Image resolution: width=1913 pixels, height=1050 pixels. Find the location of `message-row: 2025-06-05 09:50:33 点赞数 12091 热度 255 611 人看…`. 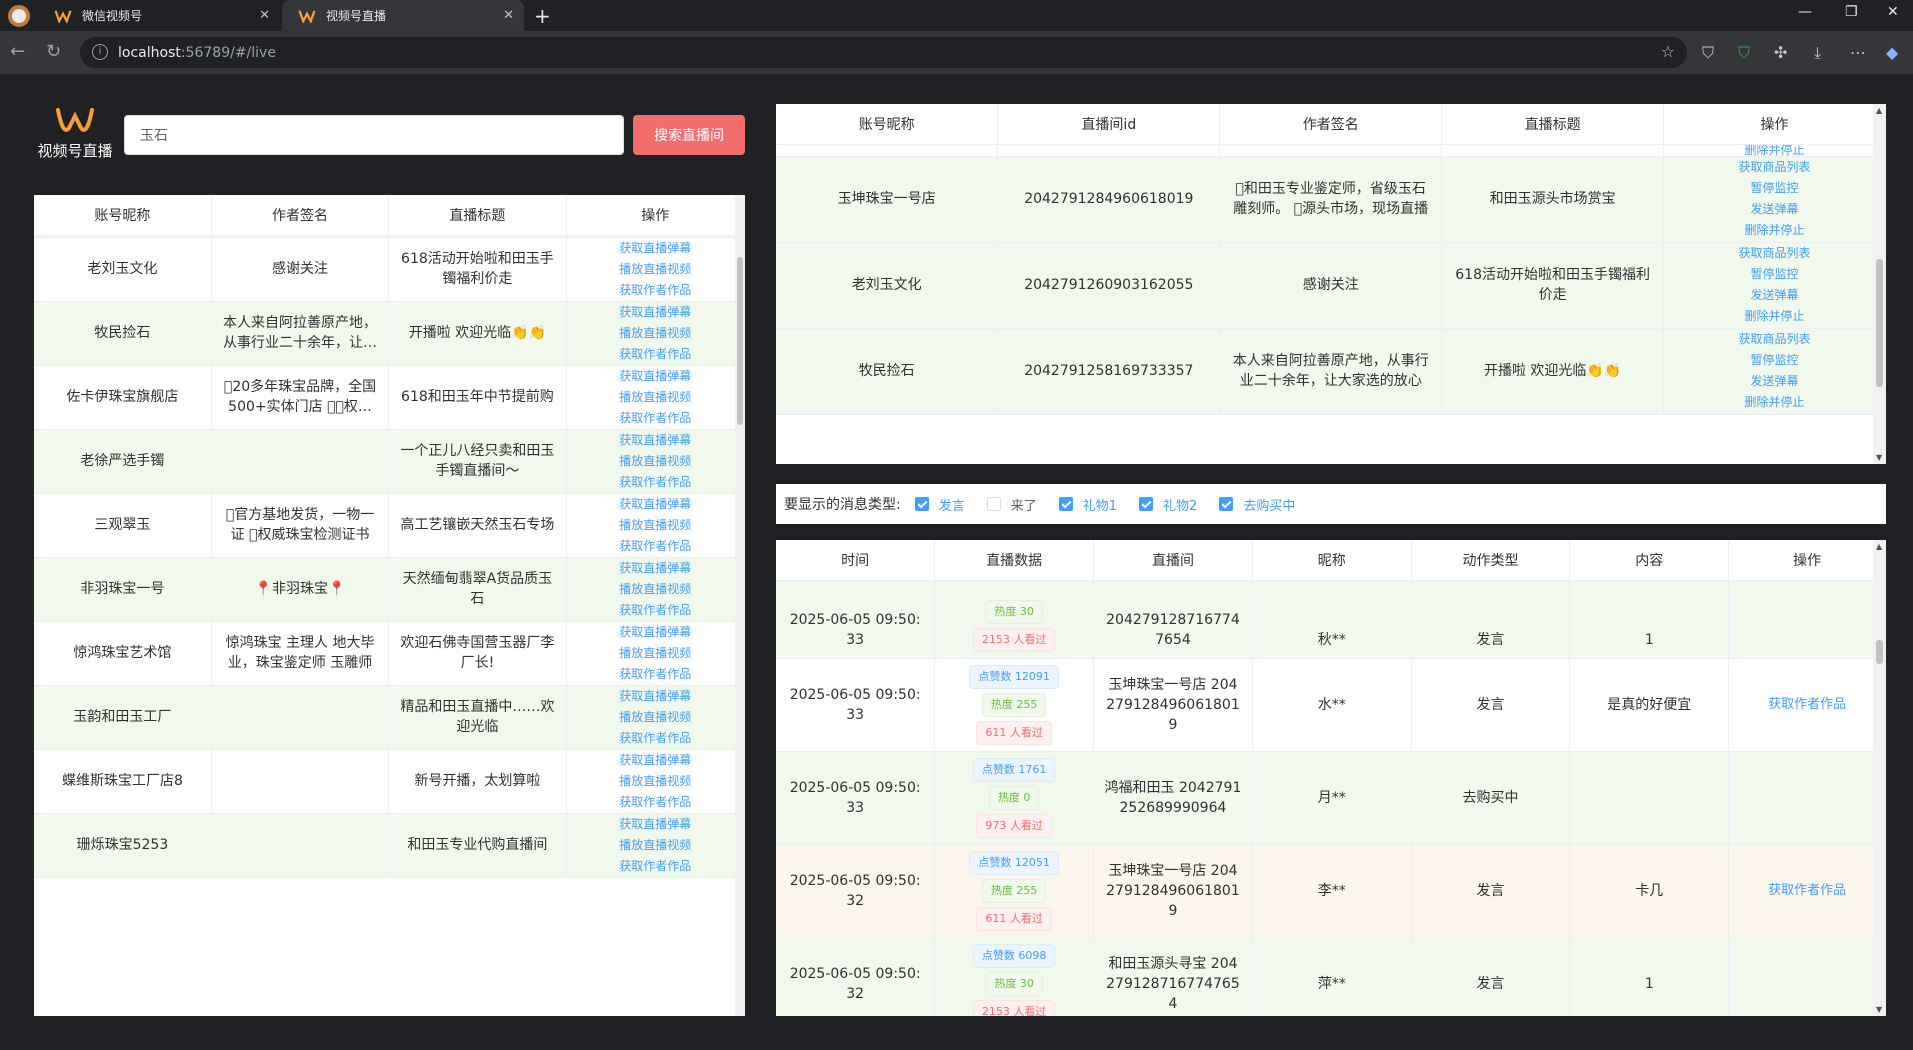

message-row: 2025-06-05 09:50:33 点赞数 12091 热度 255 611 人看… is located at coordinates (1331, 705).